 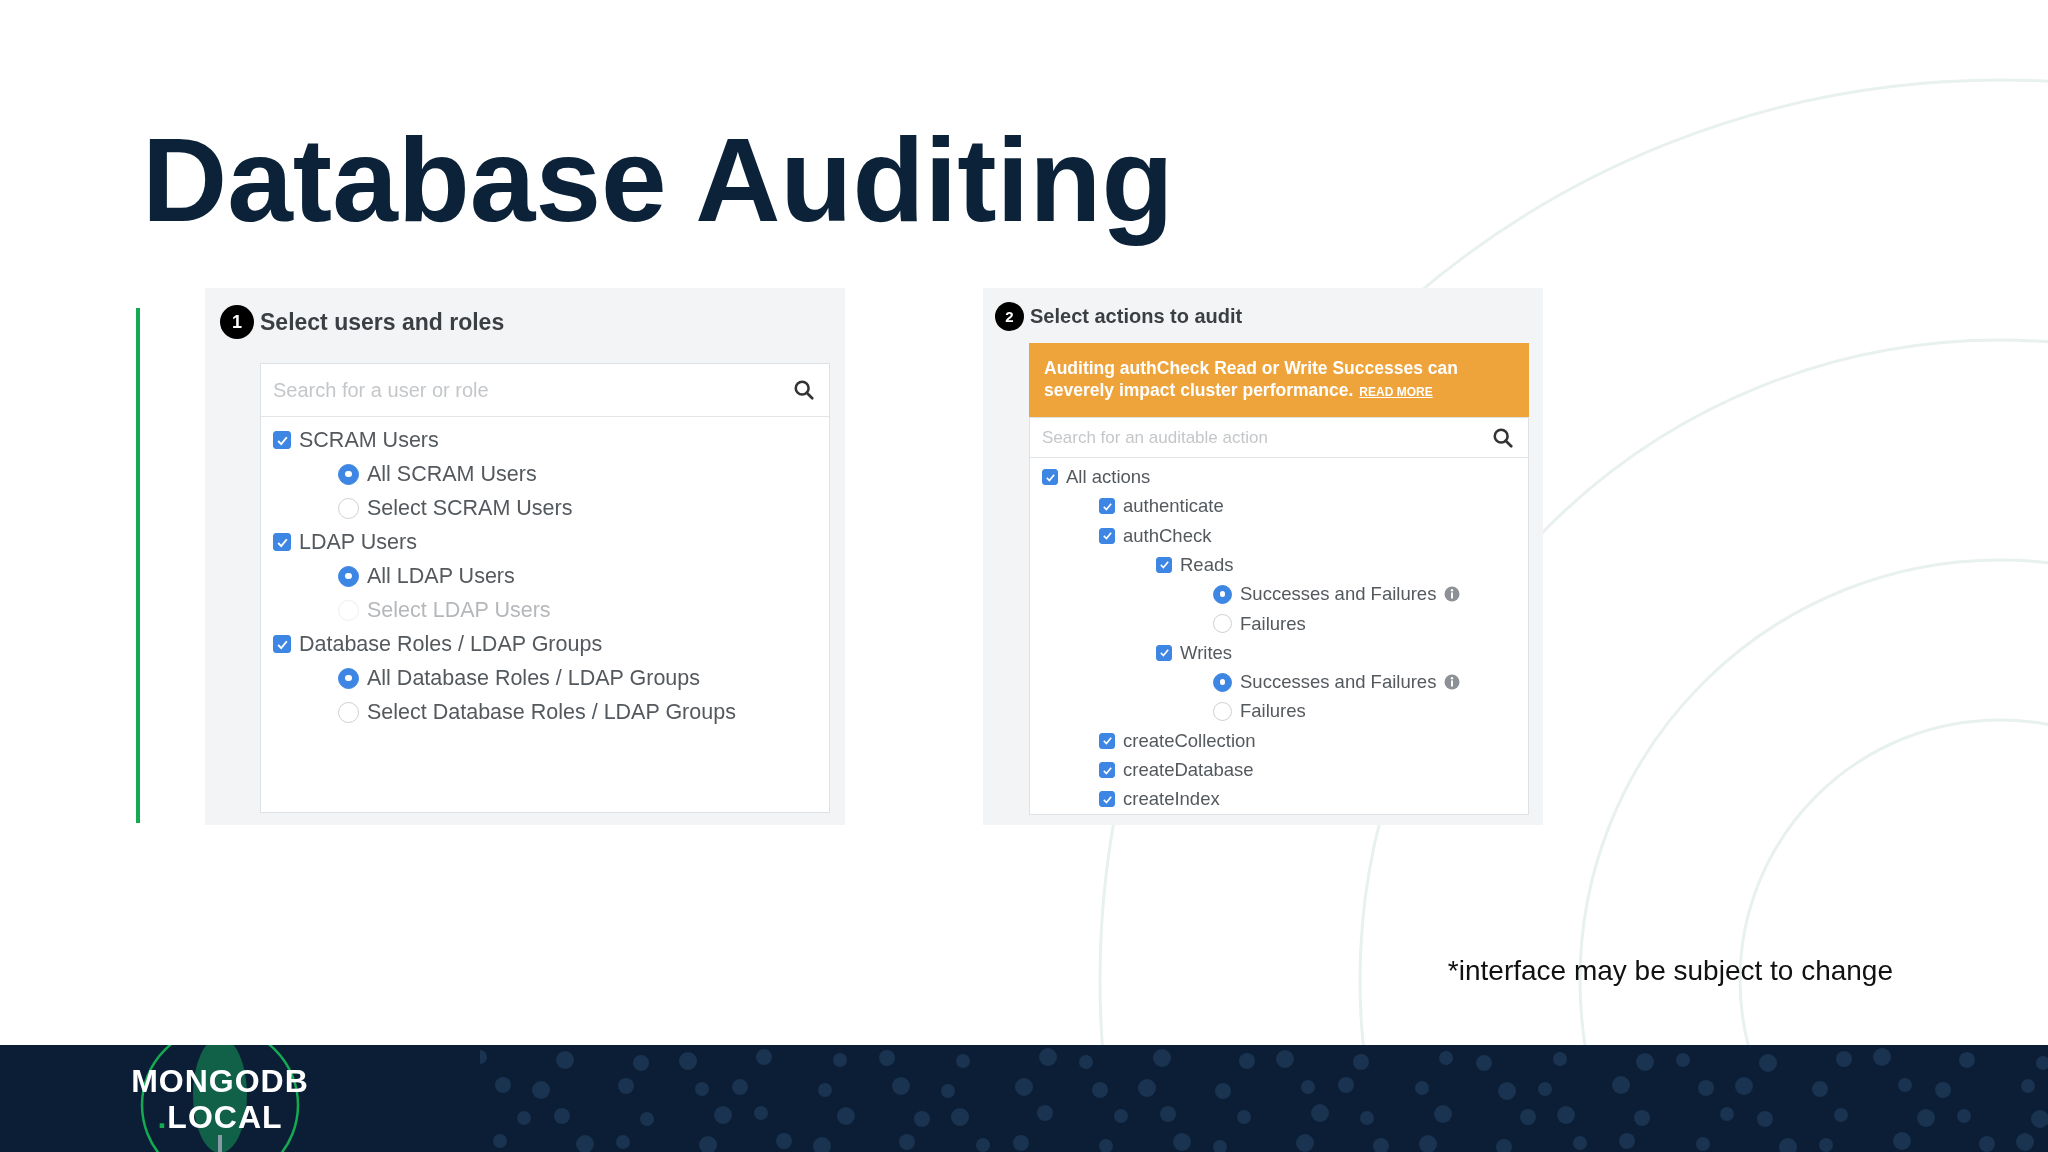 What do you see at coordinates (1207, 564) in the screenshot?
I see `option-label: Reads` at bounding box center [1207, 564].